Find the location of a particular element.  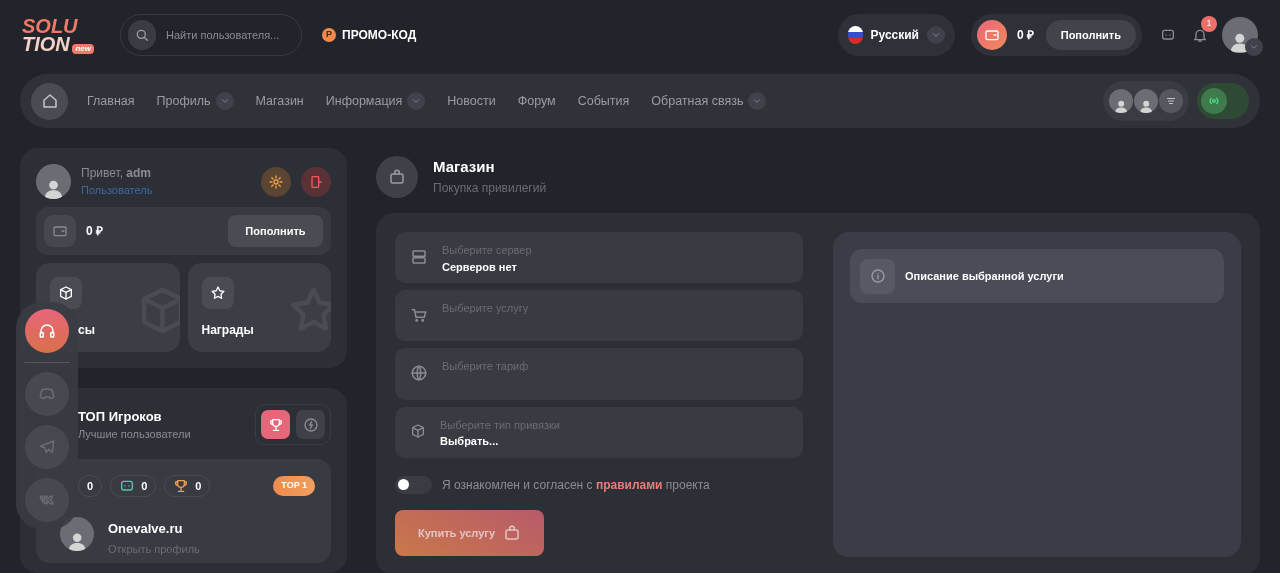

logo: SOLU TION new is located at coordinates (57, 35).